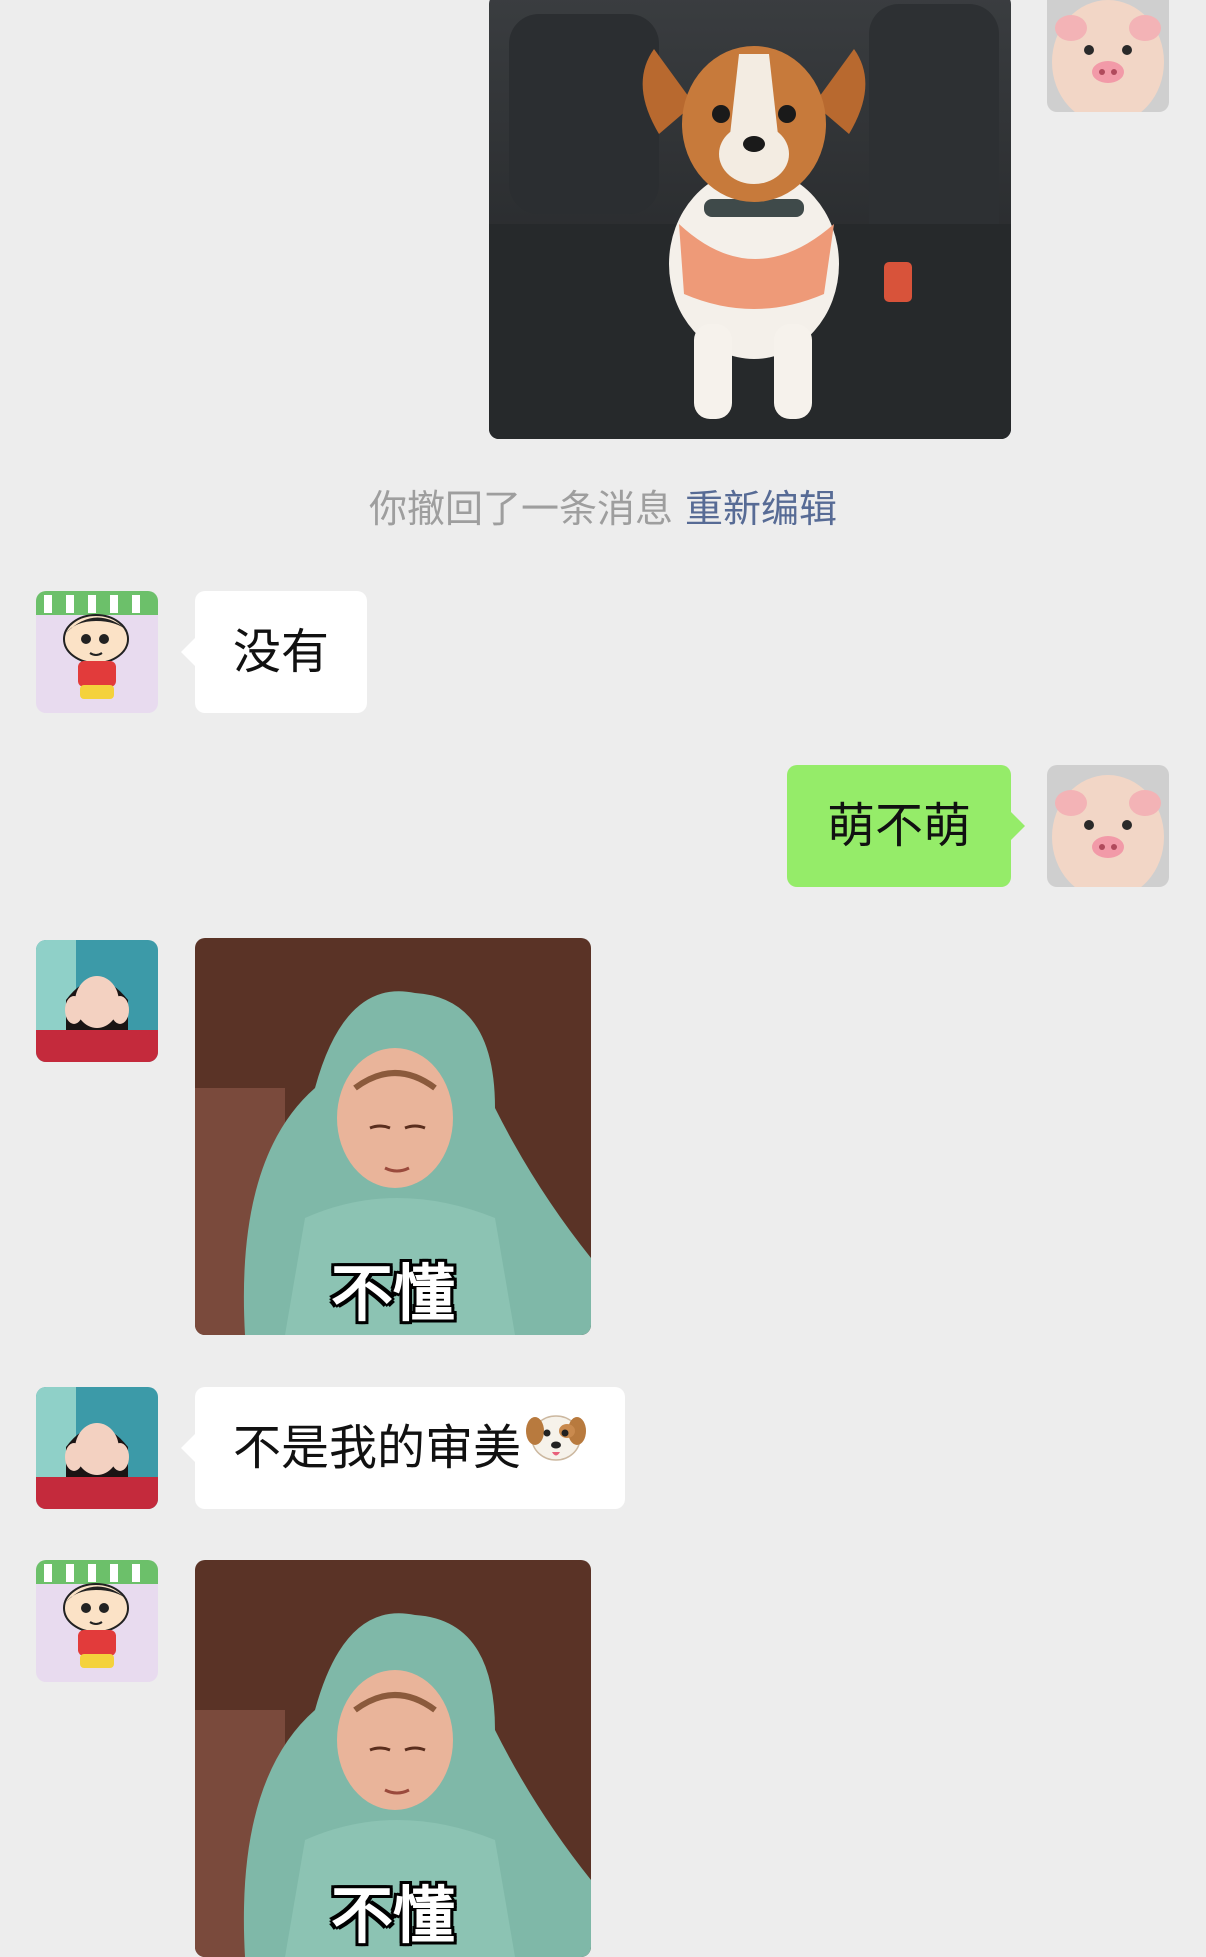 This screenshot has width=1206, height=1957. I want to click on dog-photo-image, so click(750, 219).